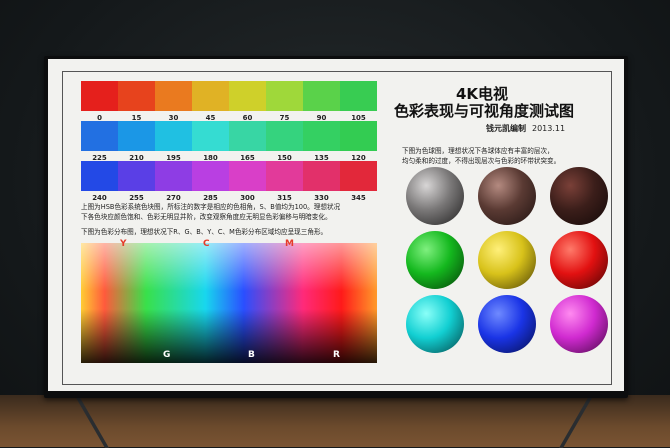 Image resolution: width=670 pixels, height=448 pixels. I want to click on label-m: M, so click(289, 244).